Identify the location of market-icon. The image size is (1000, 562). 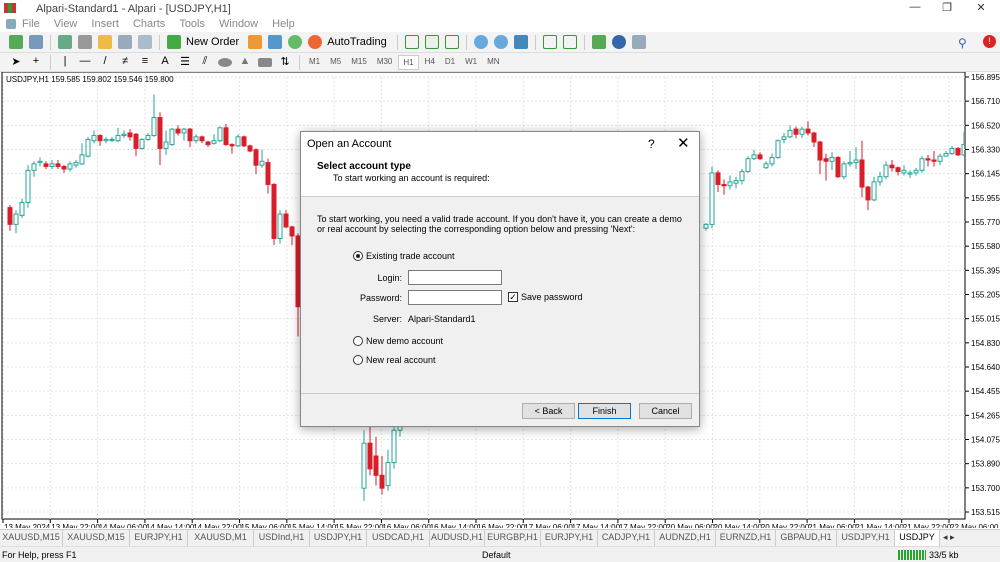
(295, 42).